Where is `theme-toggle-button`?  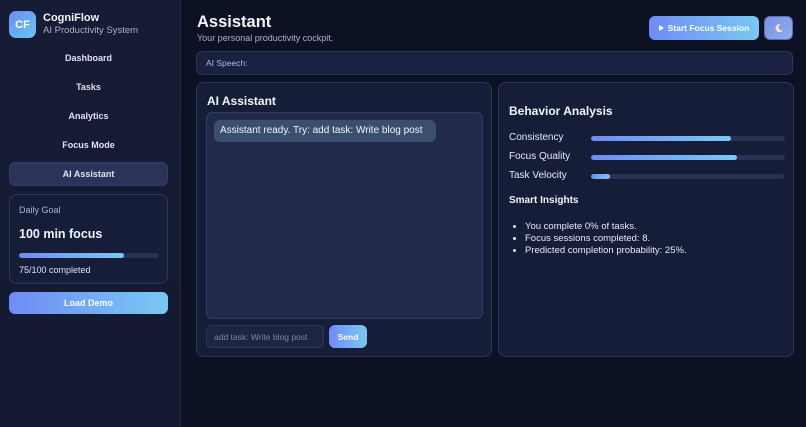 theme-toggle-button is located at coordinates (778, 28).